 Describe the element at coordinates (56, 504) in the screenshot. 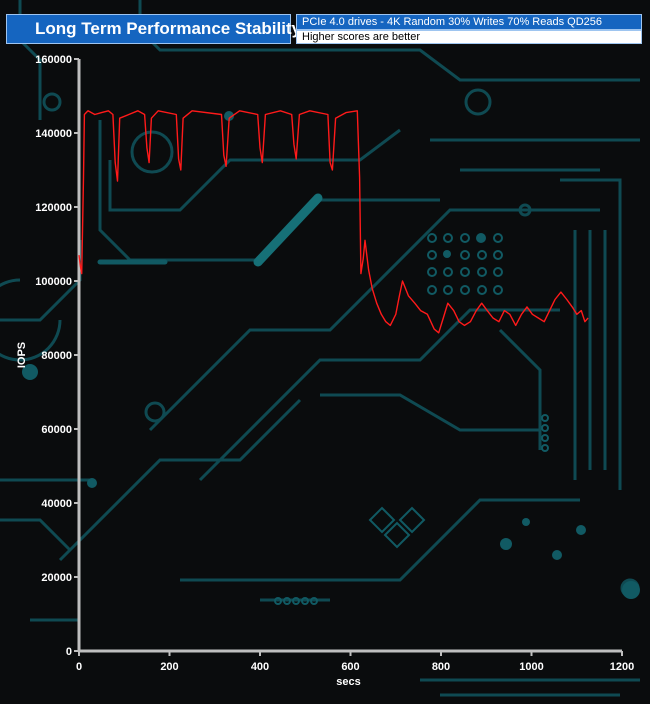

I see `y-tick-label: 40000` at that location.